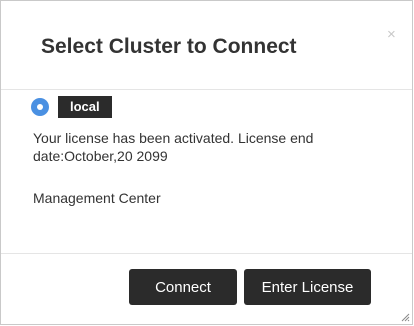 This screenshot has height=326, width=414. I want to click on cluster-option: local, so click(71, 107).